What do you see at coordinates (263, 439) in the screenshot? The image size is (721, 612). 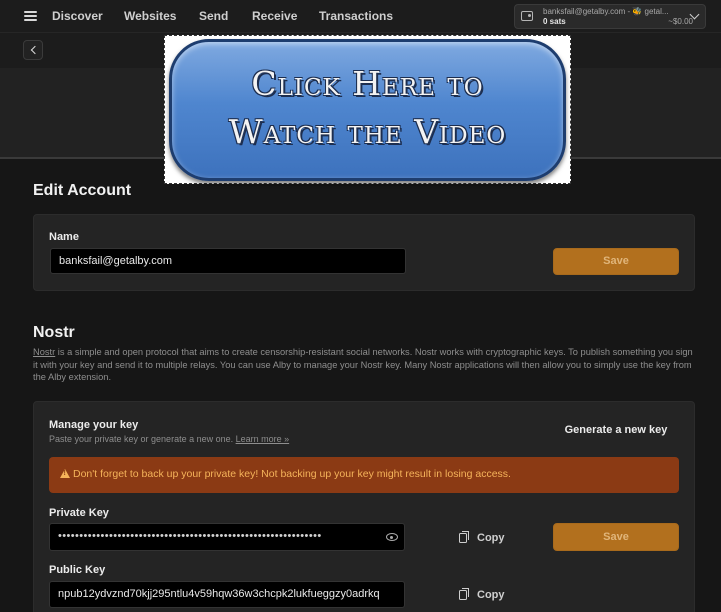 I see `learn-more-link: Learn more »` at bounding box center [263, 439].